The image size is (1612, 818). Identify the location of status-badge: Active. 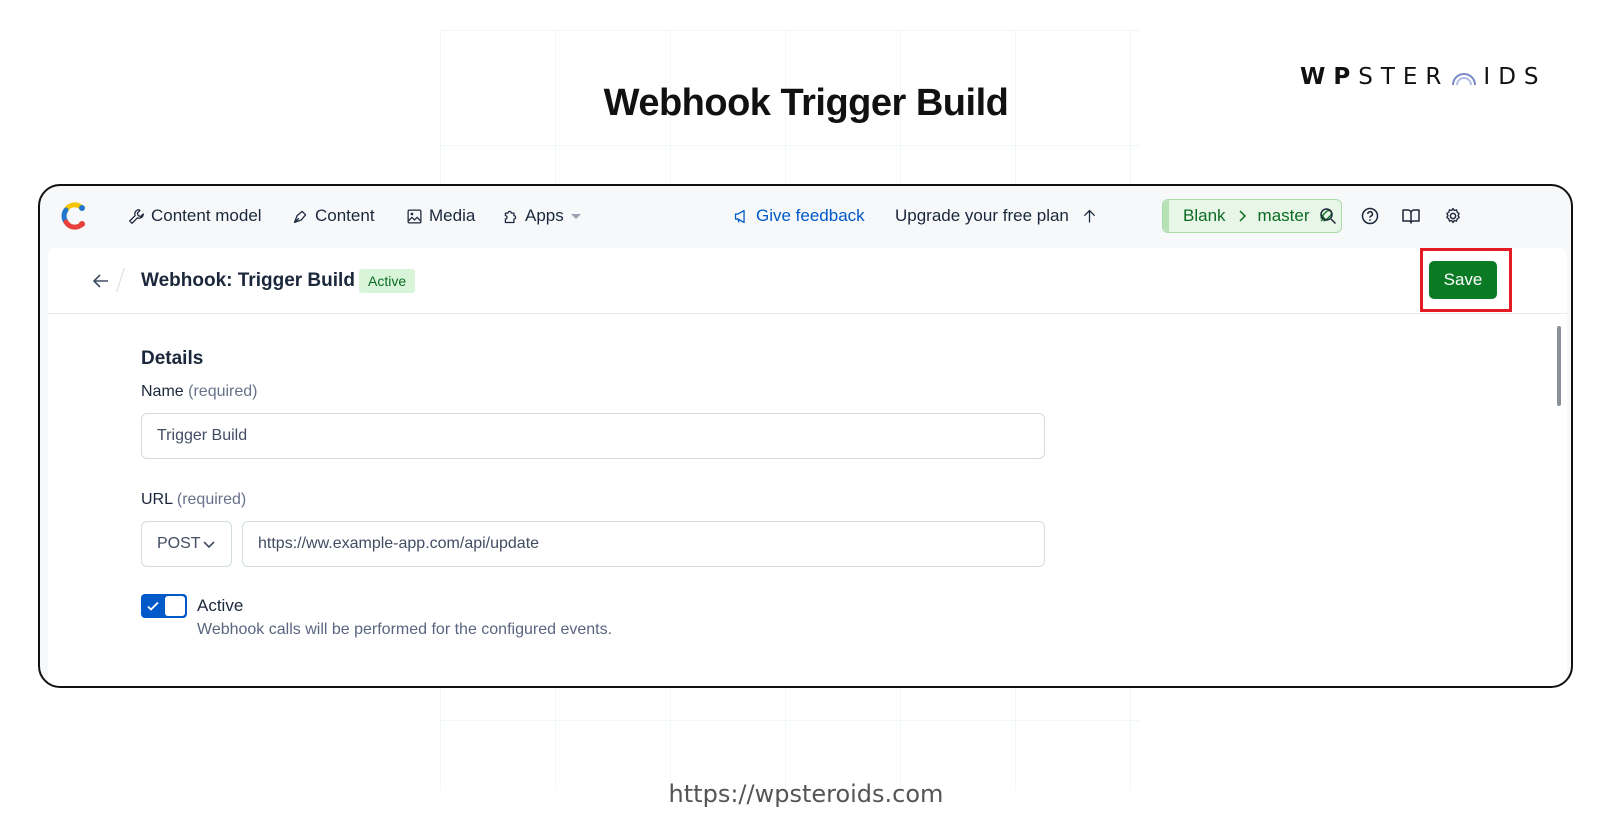
(387, 281).